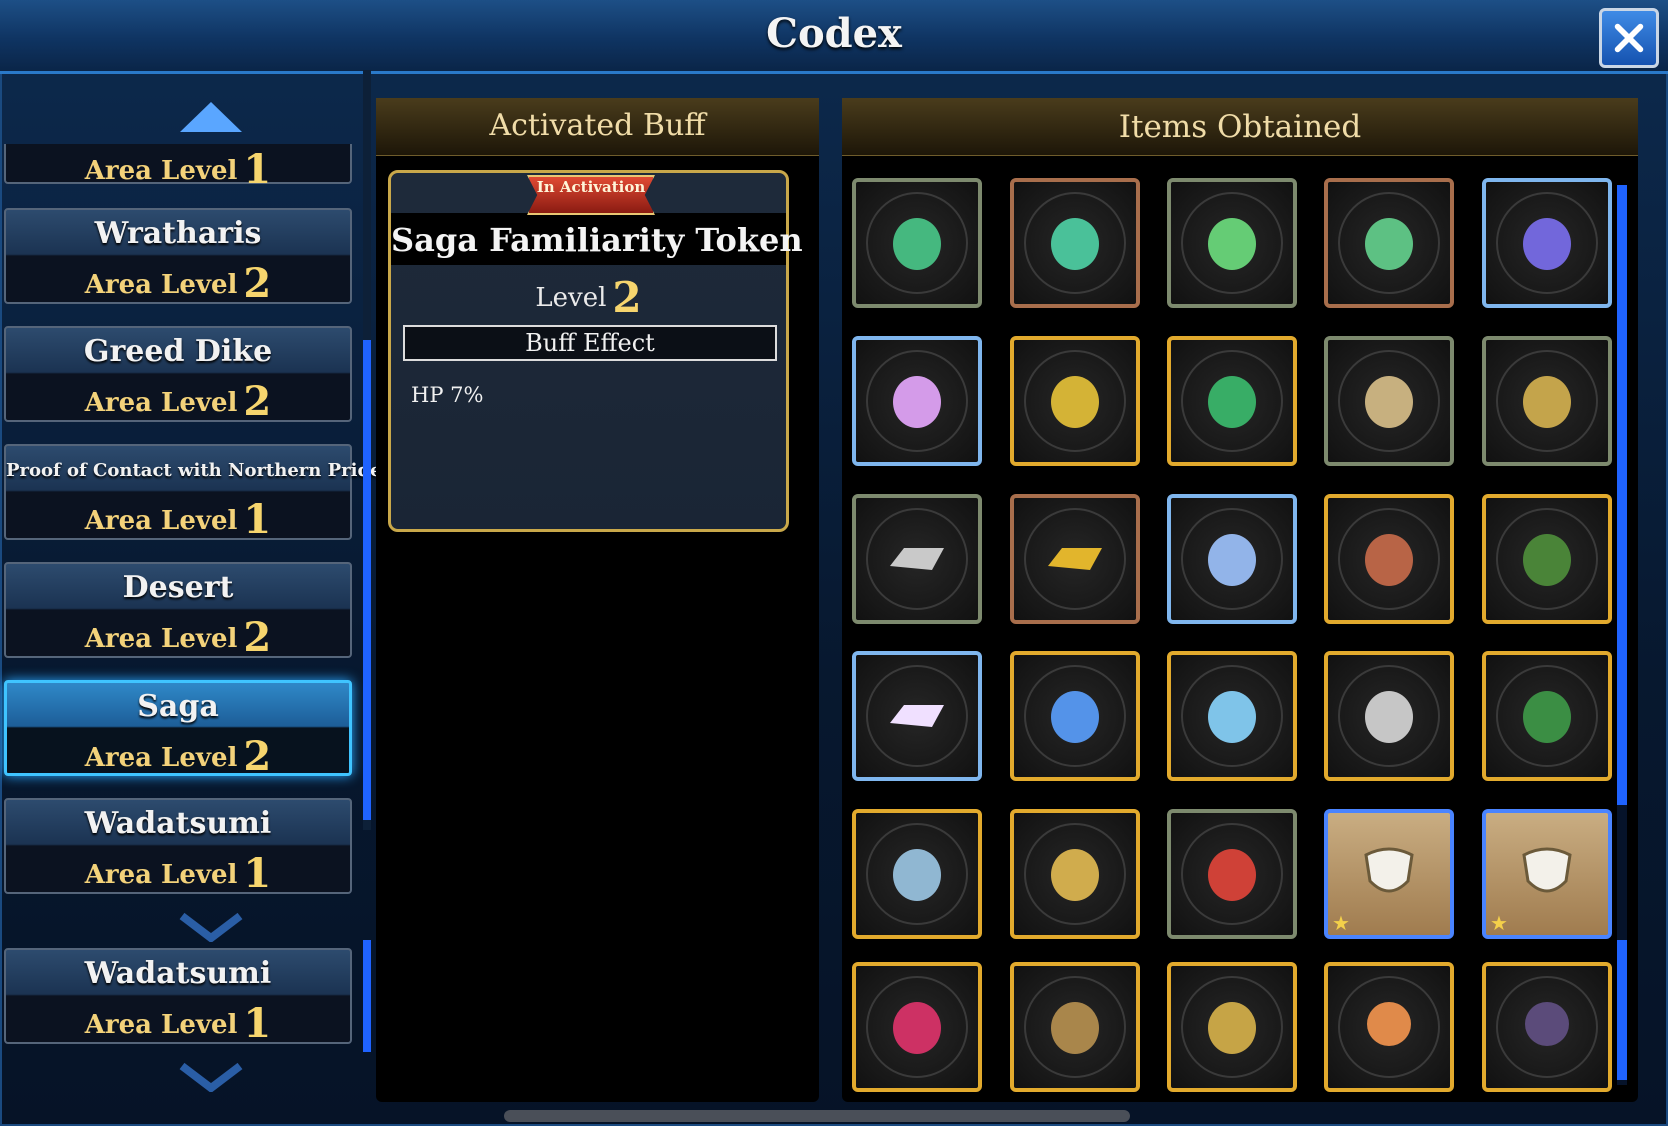  What do you see at coordinates (1622, 1010) in the screenshot?
I see `items-scrollbar-lower` at bounding box center [1622, 1010].